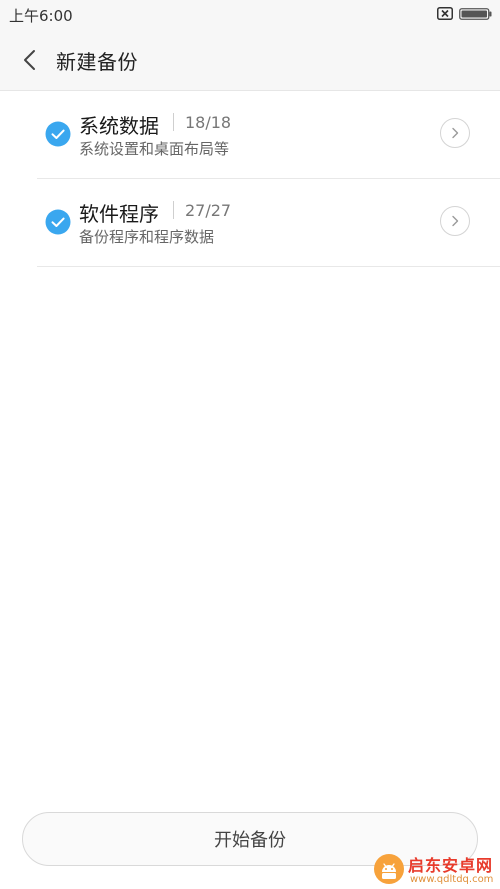  I want to click on android-logo-icon, so click(389, 869).